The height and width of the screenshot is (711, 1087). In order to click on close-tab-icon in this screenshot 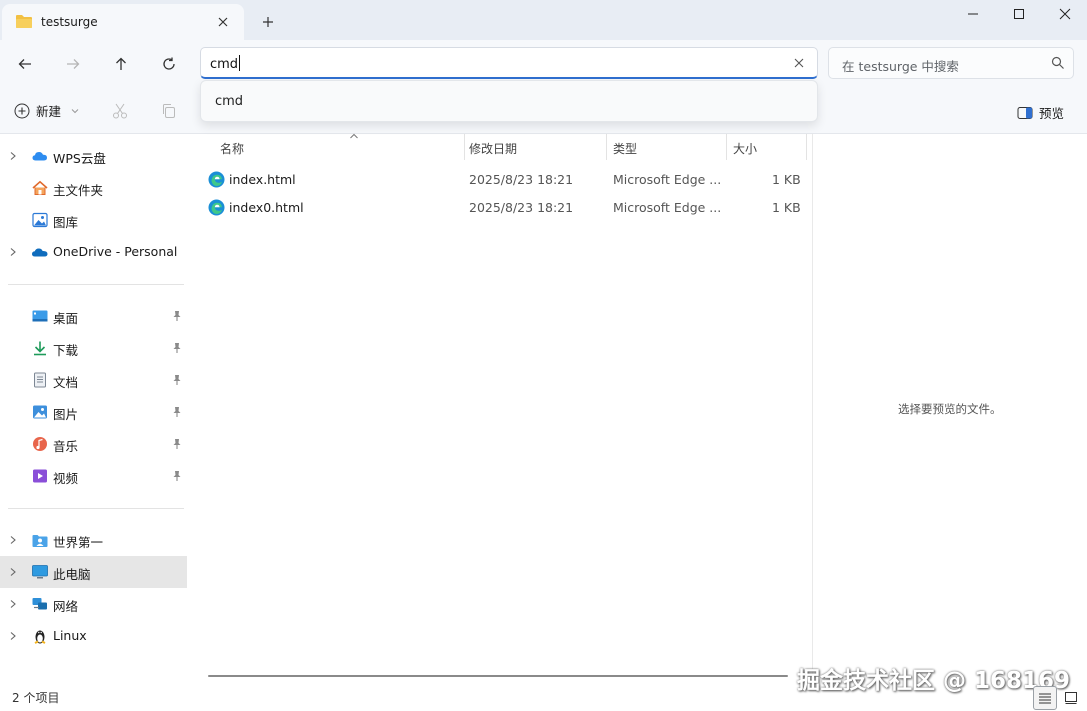, I will do `click(223, 22)`.